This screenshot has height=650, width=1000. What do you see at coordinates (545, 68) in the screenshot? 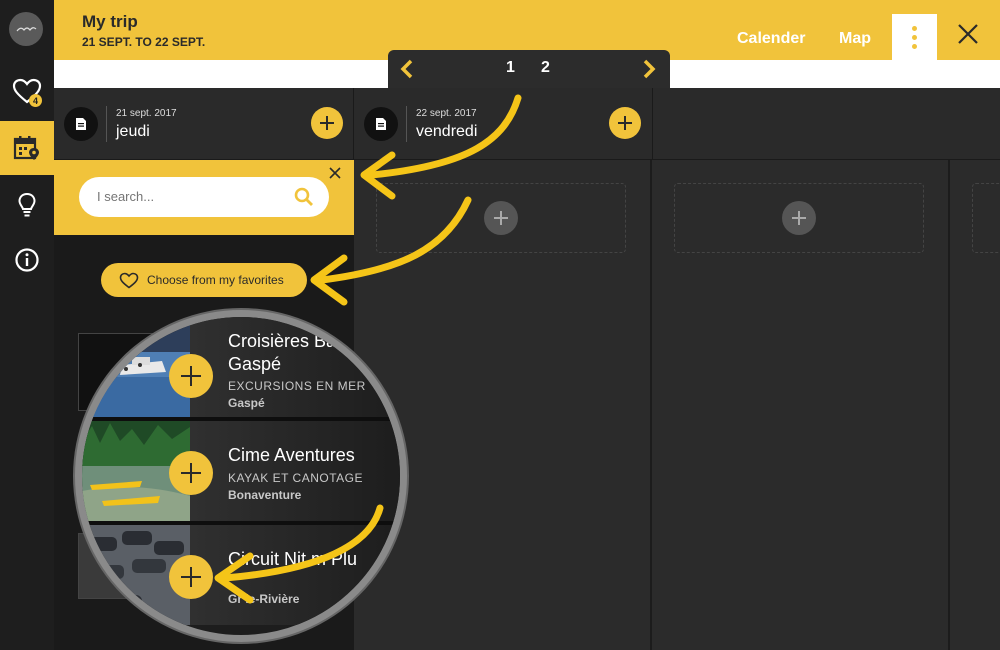
I see `page-2: 2` at bounding box center [545, 68].